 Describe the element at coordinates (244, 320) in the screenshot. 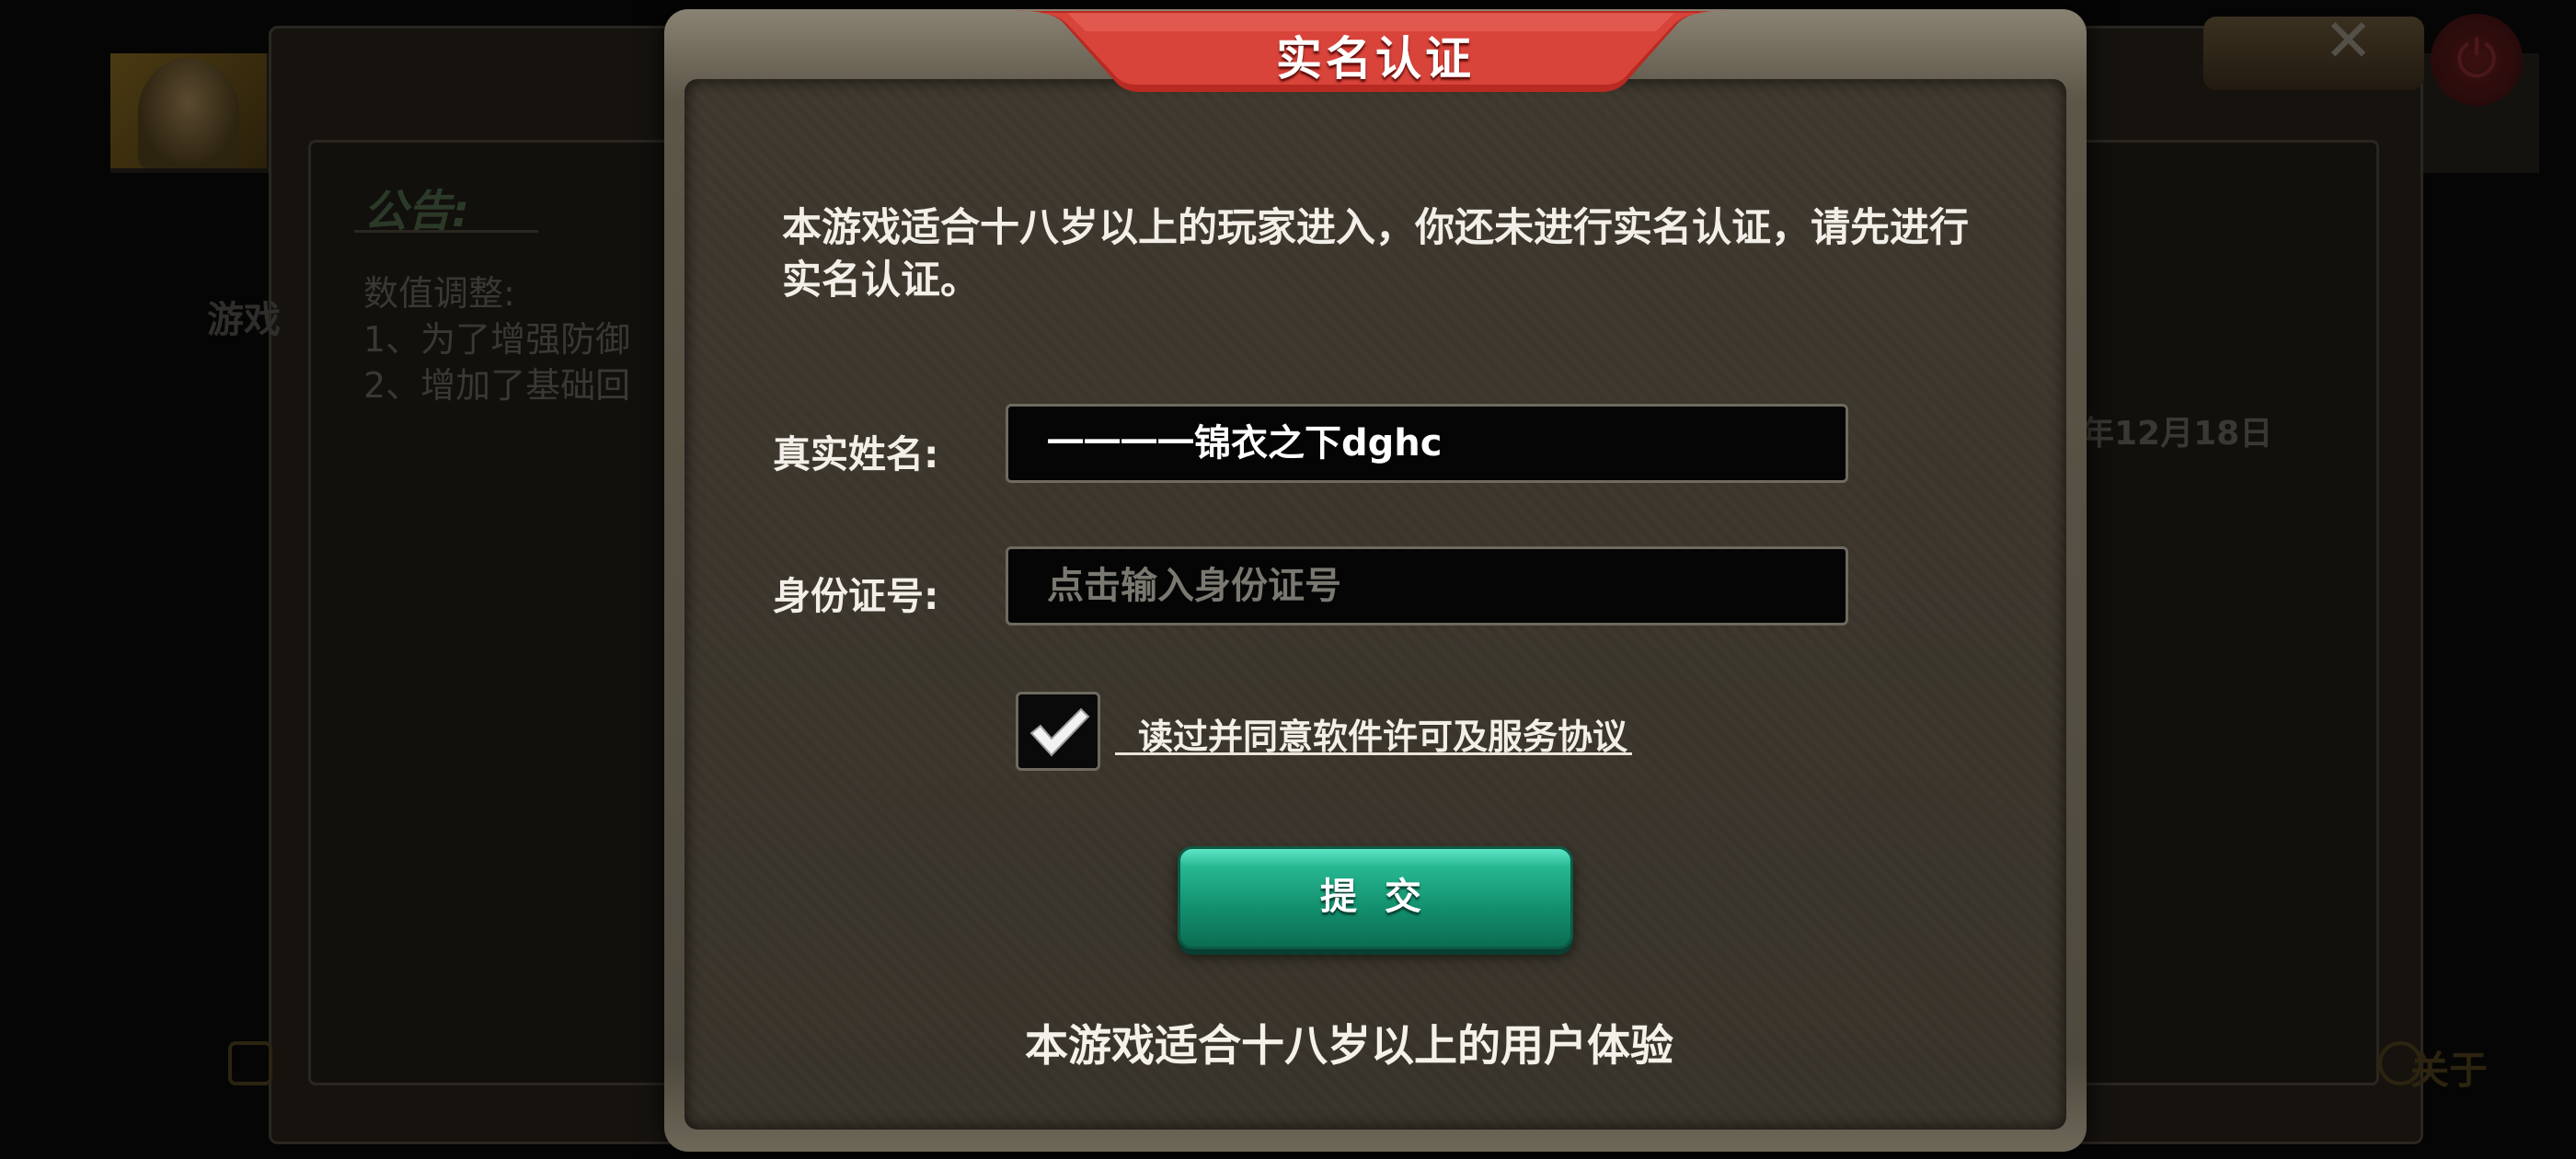

I see `side-tab: 游戏` at that location.